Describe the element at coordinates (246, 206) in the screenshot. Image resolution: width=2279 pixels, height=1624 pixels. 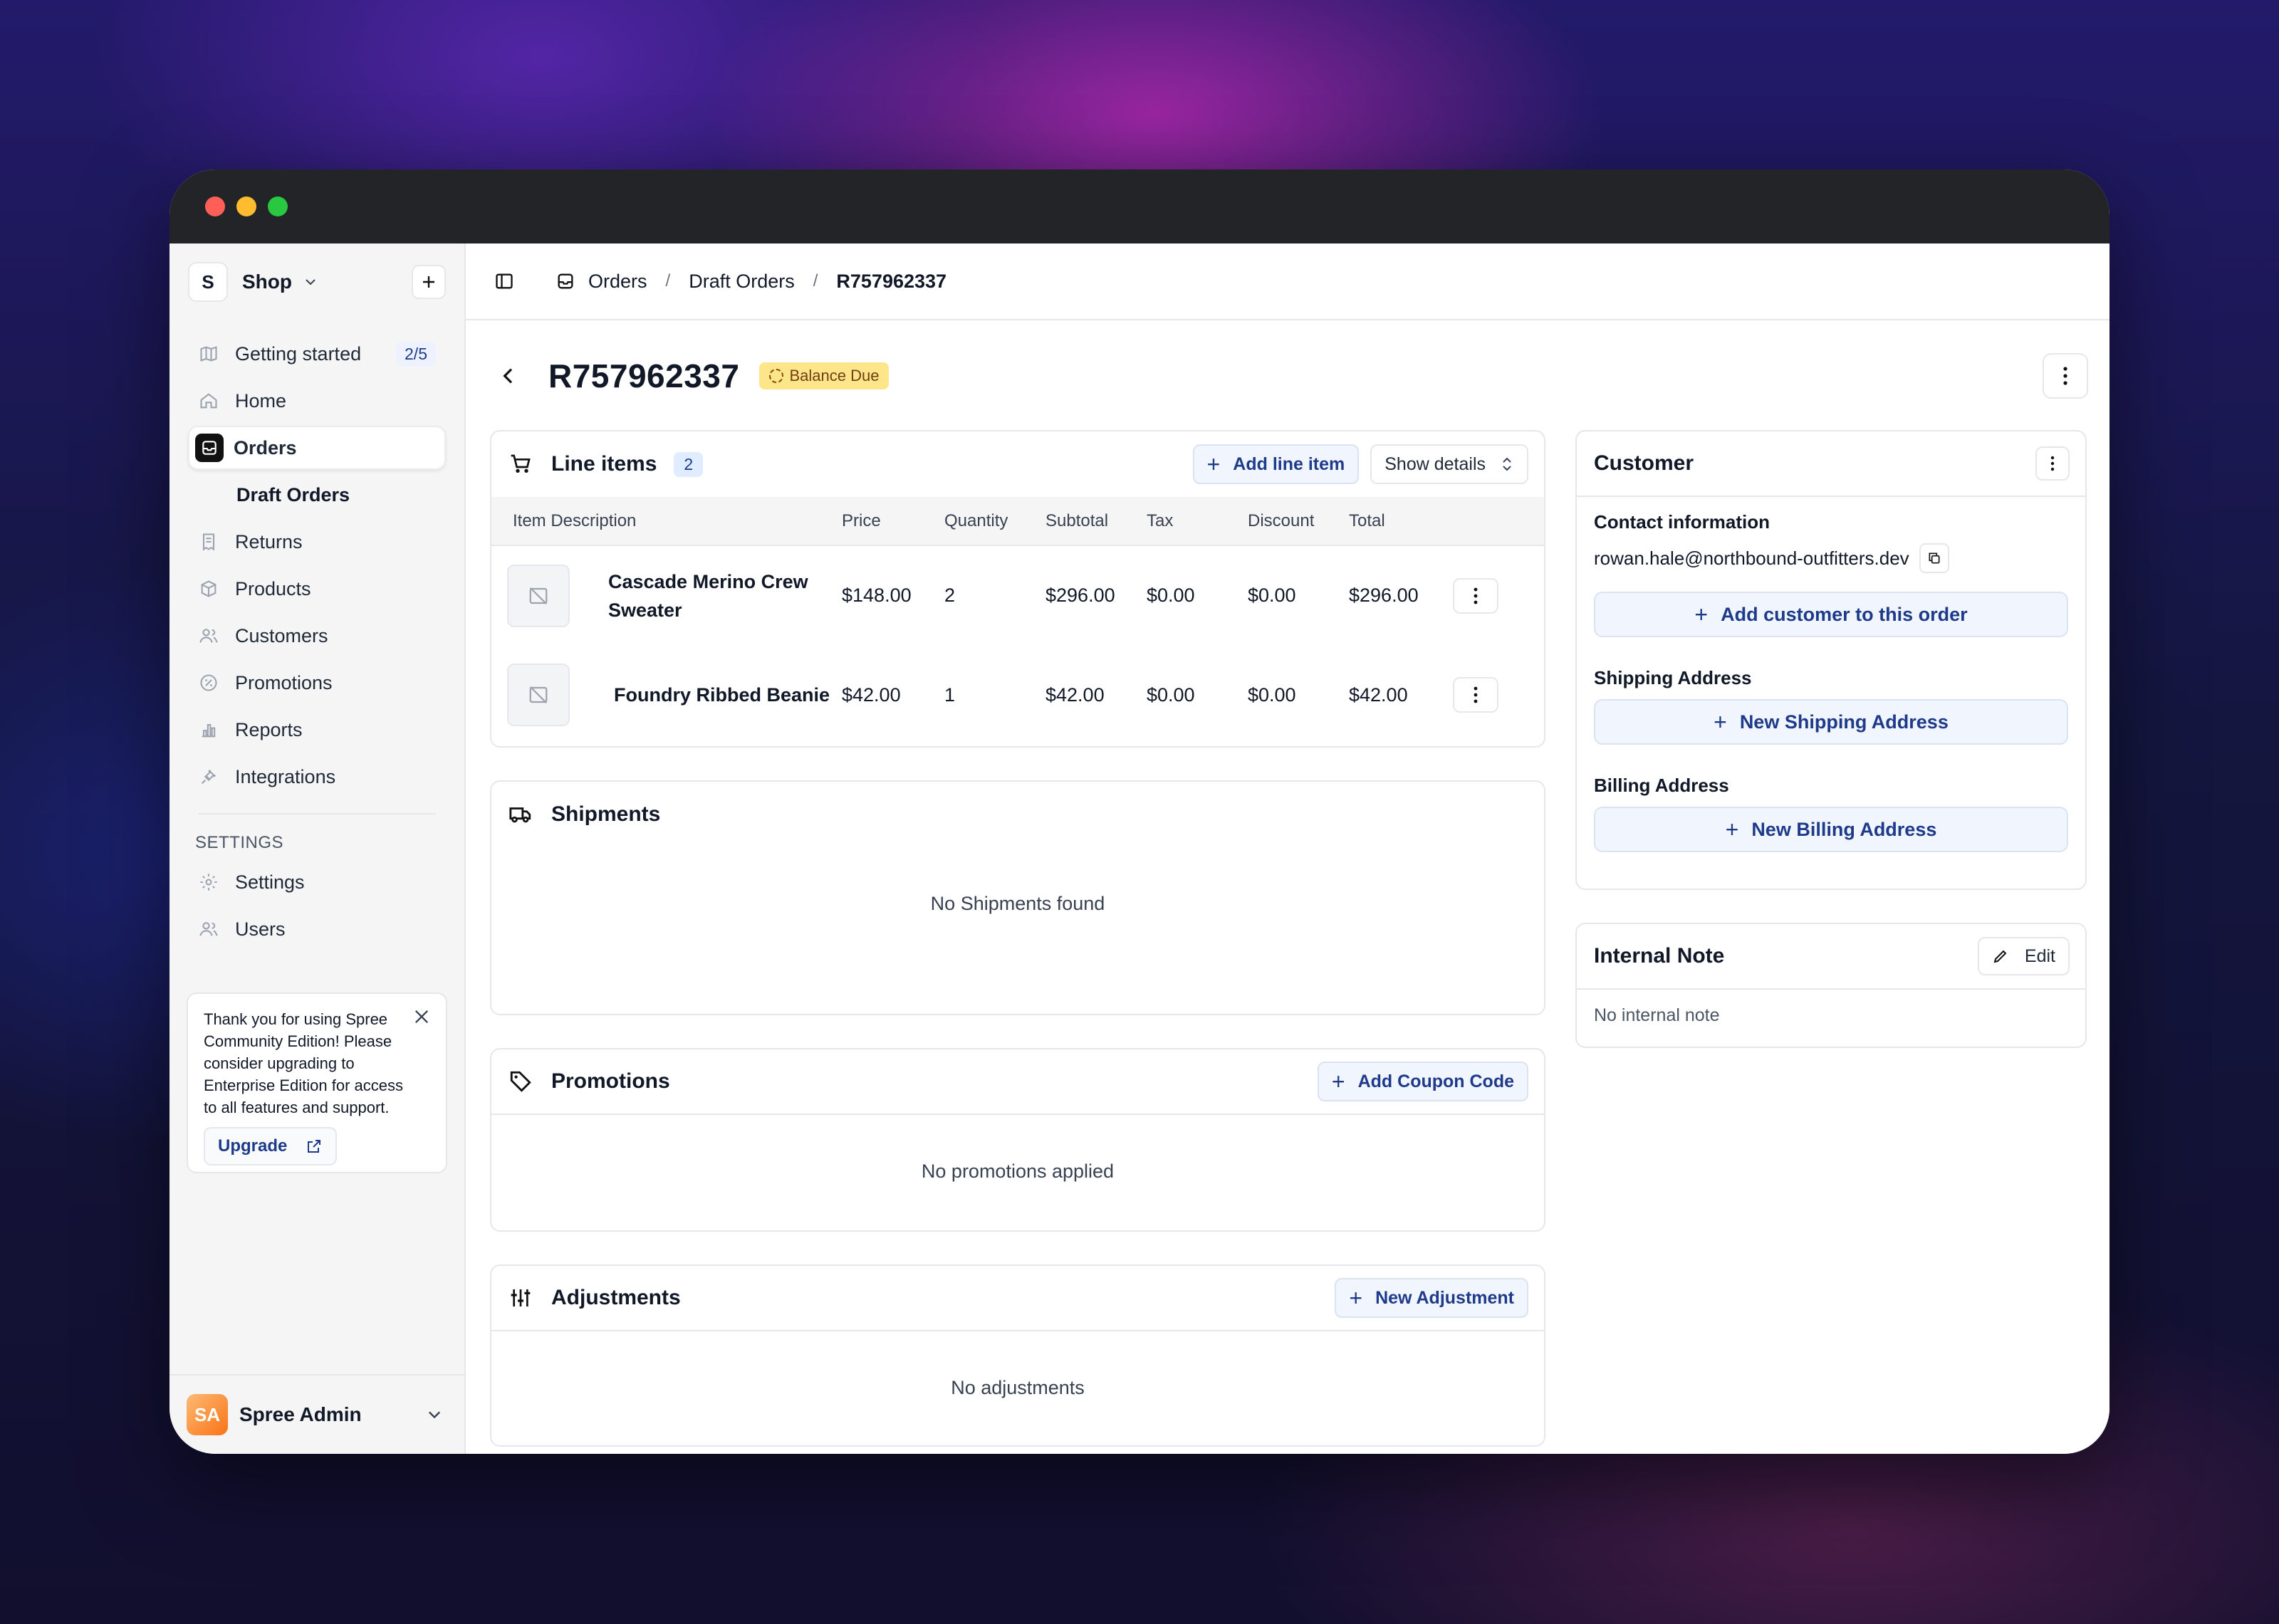
I see `minimize-window-button` at that location.